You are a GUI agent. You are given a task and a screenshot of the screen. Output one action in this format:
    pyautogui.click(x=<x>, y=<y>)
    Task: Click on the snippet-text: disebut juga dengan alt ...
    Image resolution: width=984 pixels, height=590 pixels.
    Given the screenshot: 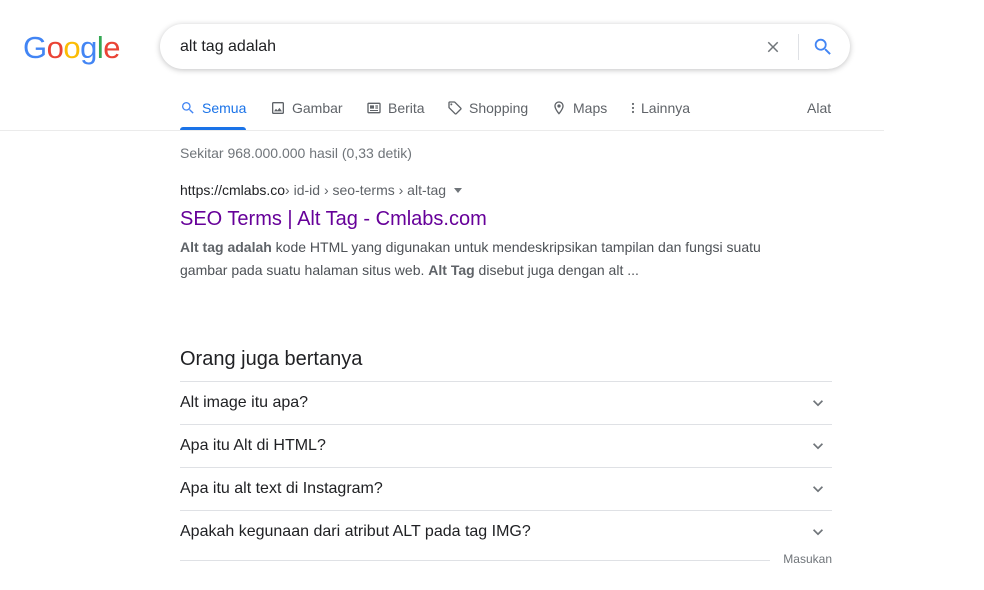 What is the action you would take?
    pyautogui.click(x=556, y=269)
    